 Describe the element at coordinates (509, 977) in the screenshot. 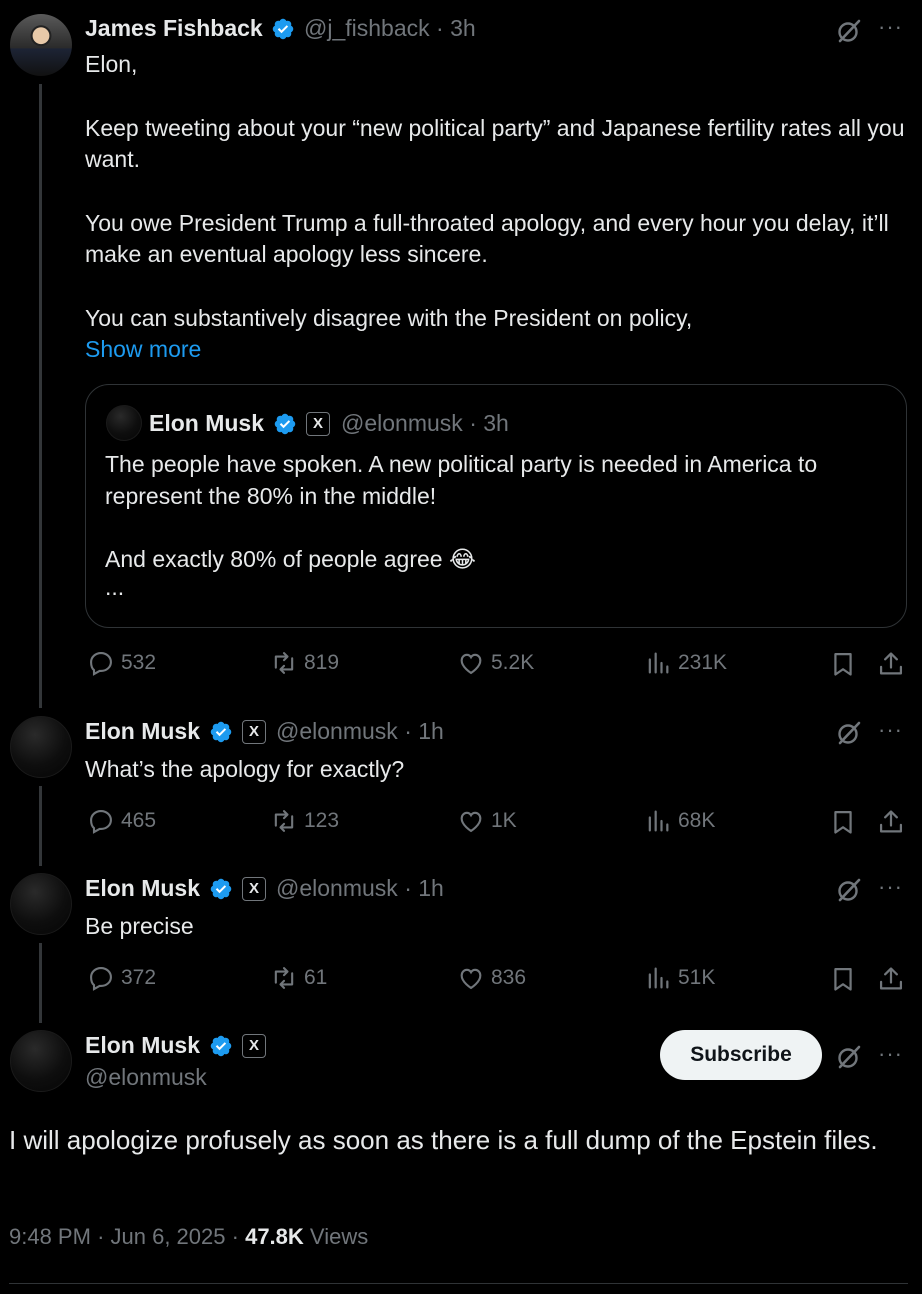

I see `like-count: 836` at that location.